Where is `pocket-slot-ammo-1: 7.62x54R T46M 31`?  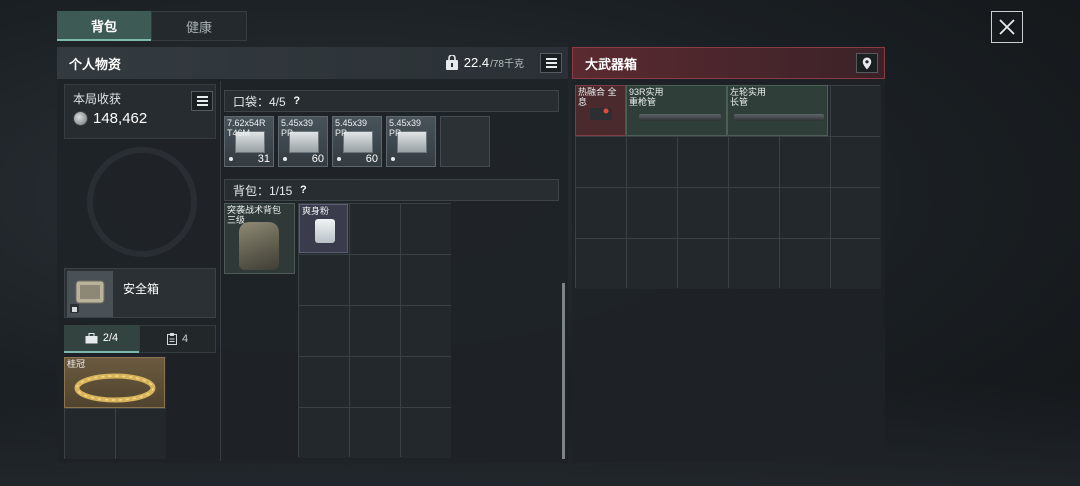 pocket-slot-ammo-1: 7.62x54R T46M 31 is located at coordinates (249, 141).